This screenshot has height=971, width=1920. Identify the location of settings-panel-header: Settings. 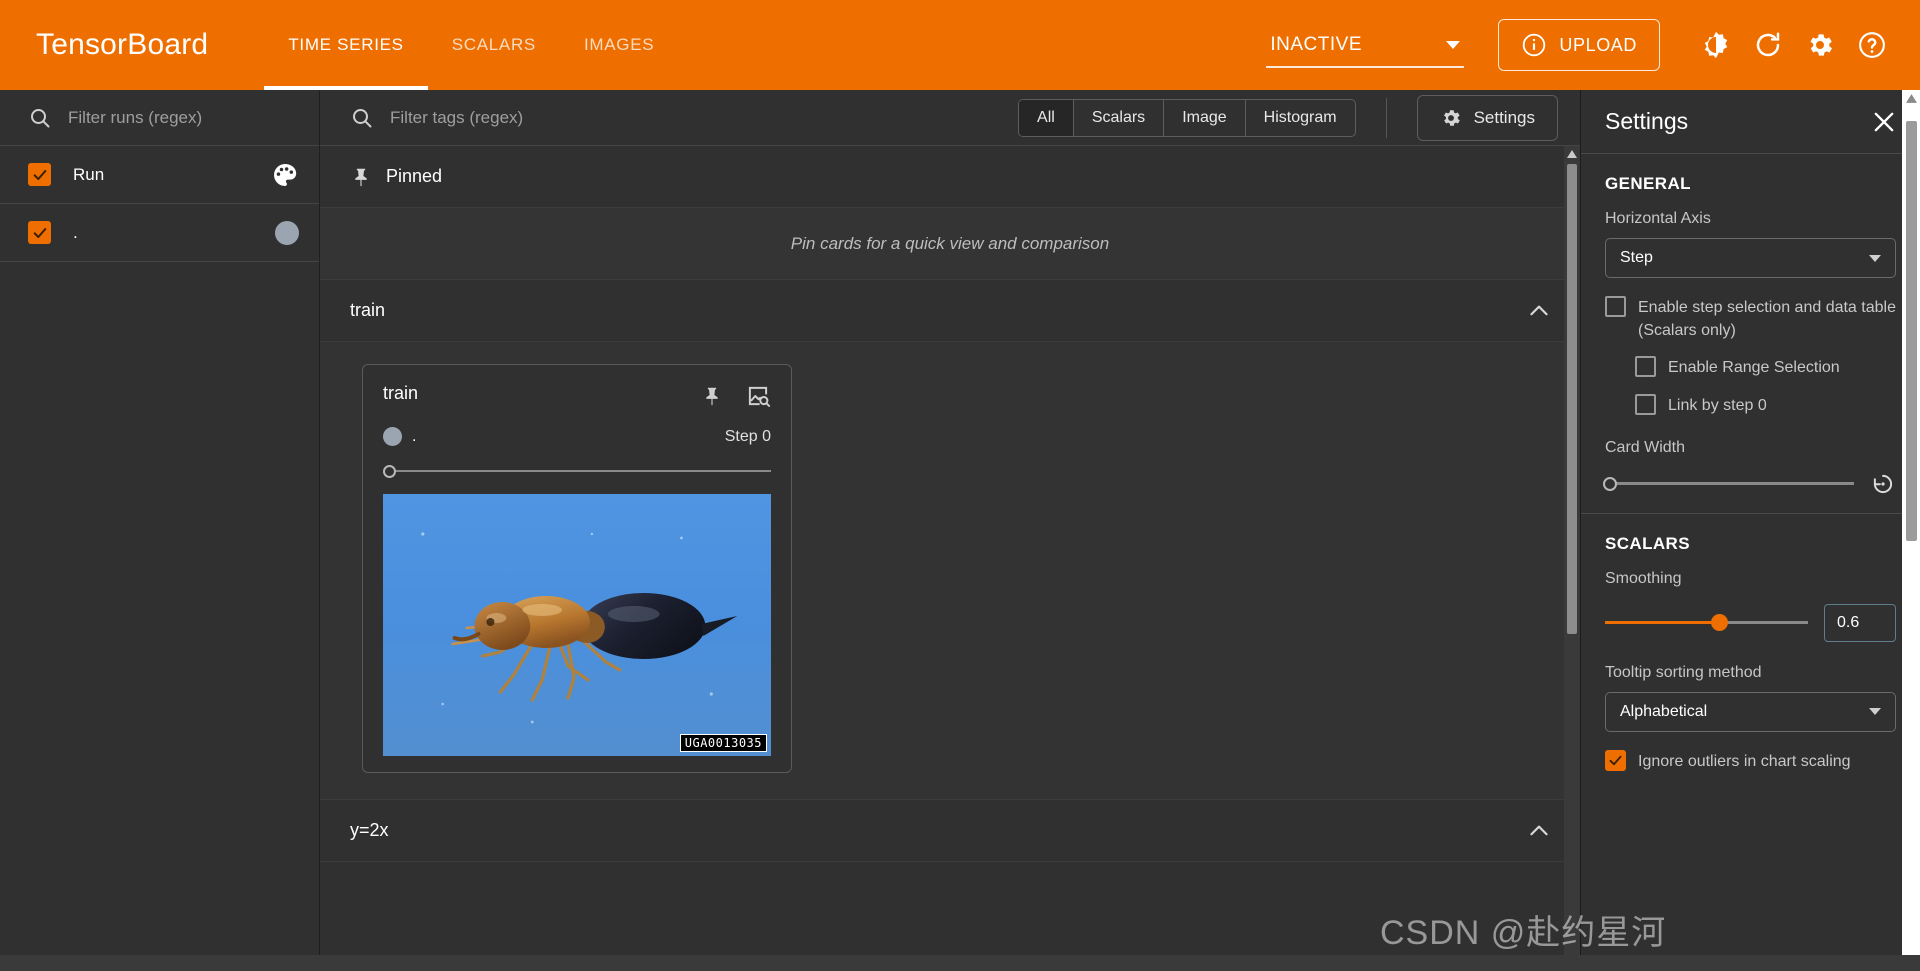
(1750, 122).